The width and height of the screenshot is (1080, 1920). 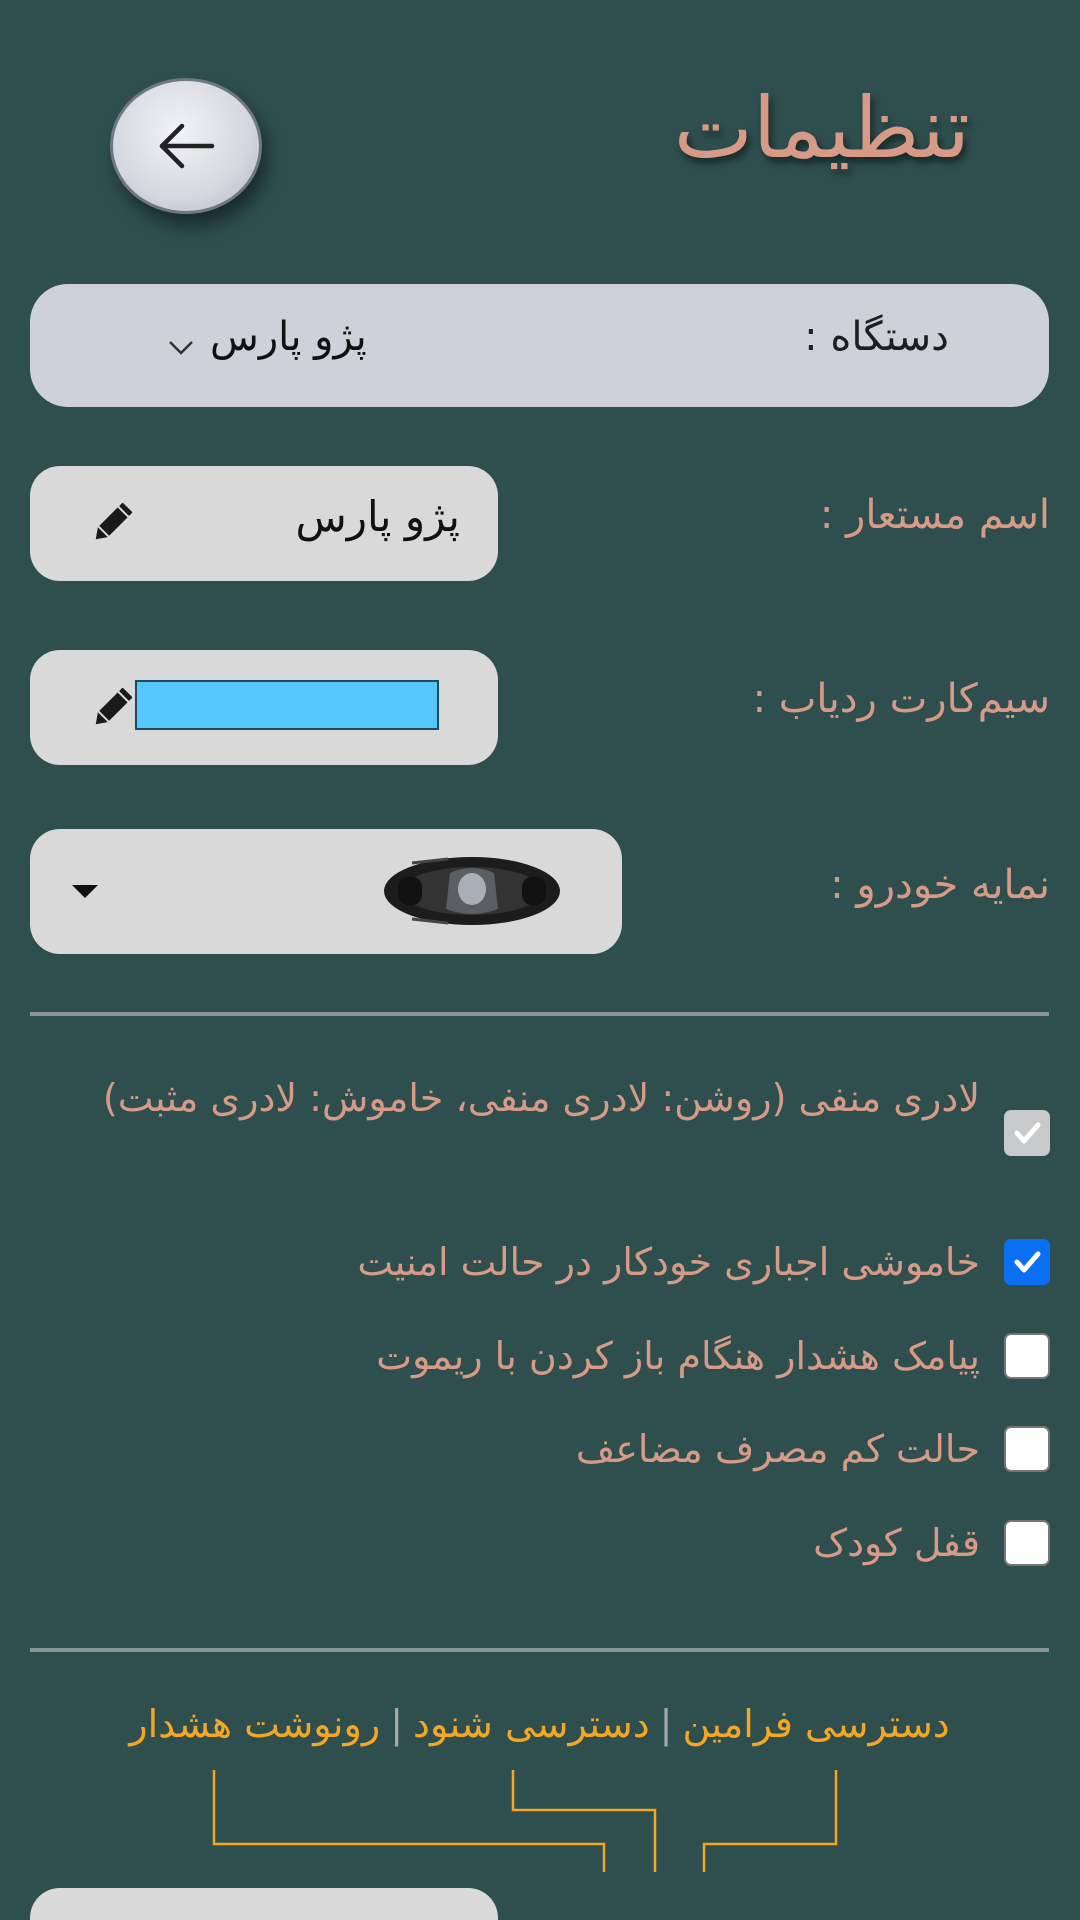 I want to click on option-negative-door: لادری منفی (روشن: لادری منفی، خاموش, so click(x=560, y=1109).